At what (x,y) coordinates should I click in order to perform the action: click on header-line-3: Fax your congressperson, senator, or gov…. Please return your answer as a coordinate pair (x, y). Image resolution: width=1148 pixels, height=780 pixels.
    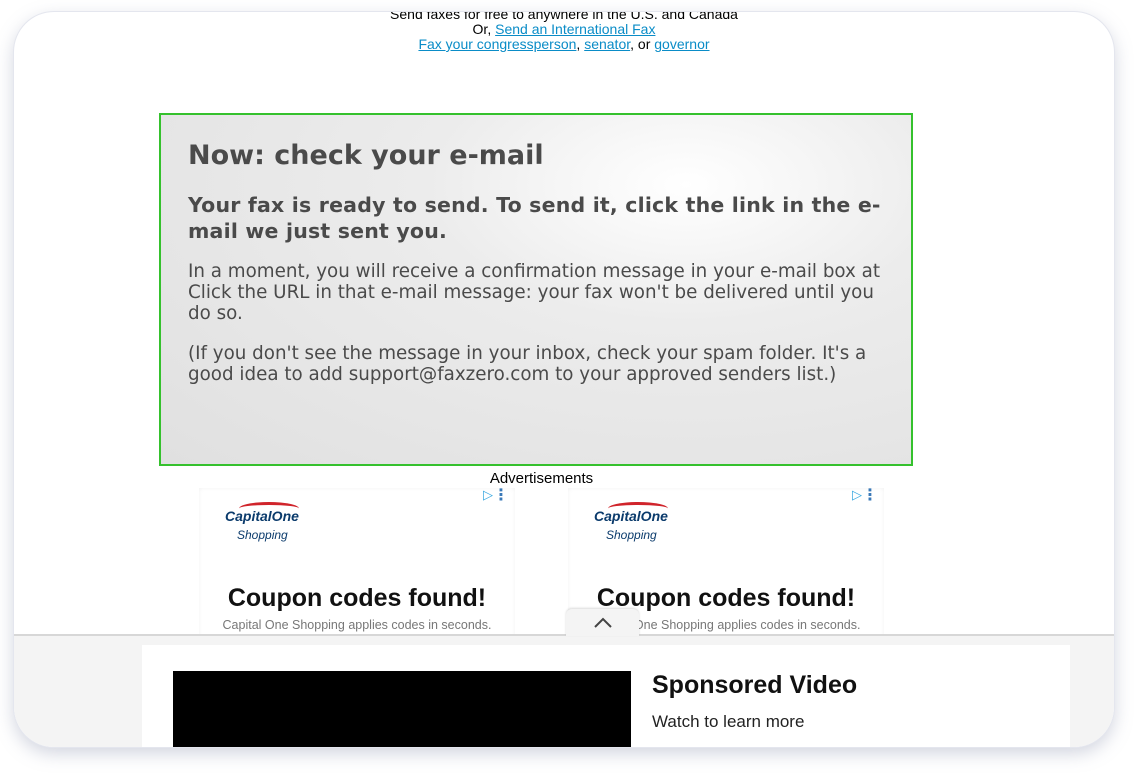
    Looking at the image, I should click on (564, 44).